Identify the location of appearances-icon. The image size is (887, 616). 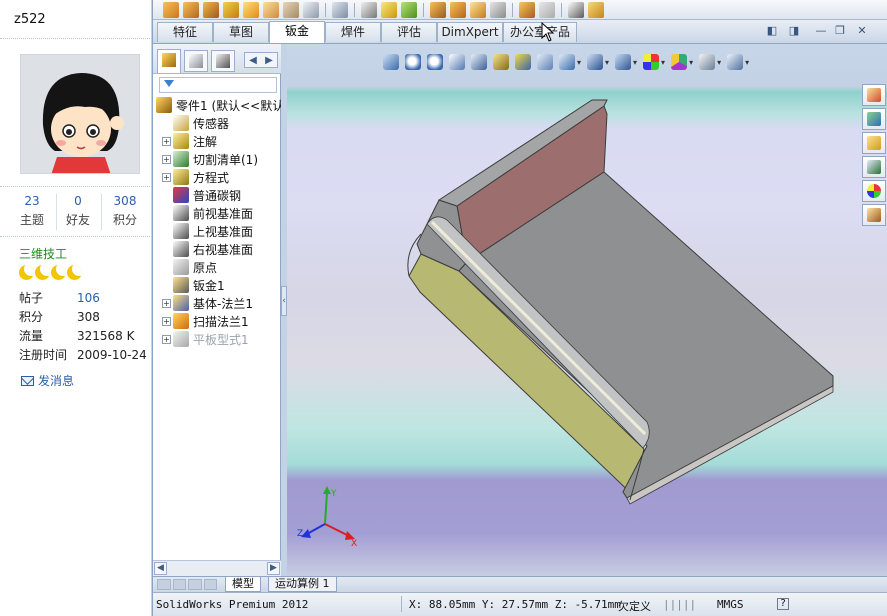
(874, 191).